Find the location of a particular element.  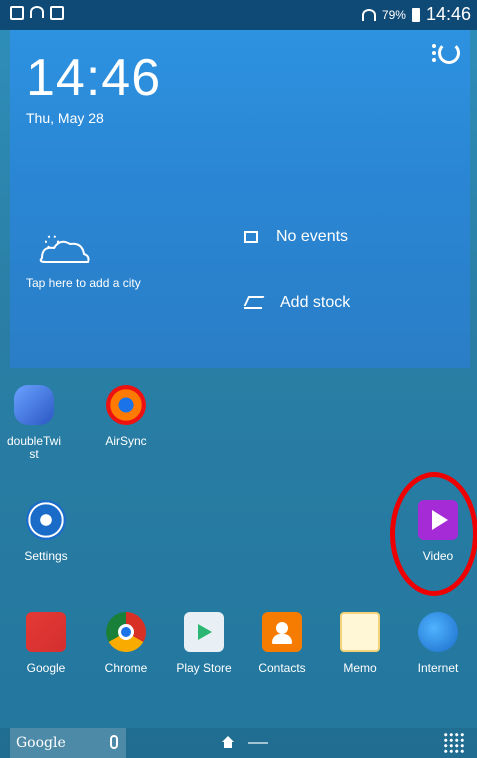

dock-label: Contacts is located at coordinates (282, 668).